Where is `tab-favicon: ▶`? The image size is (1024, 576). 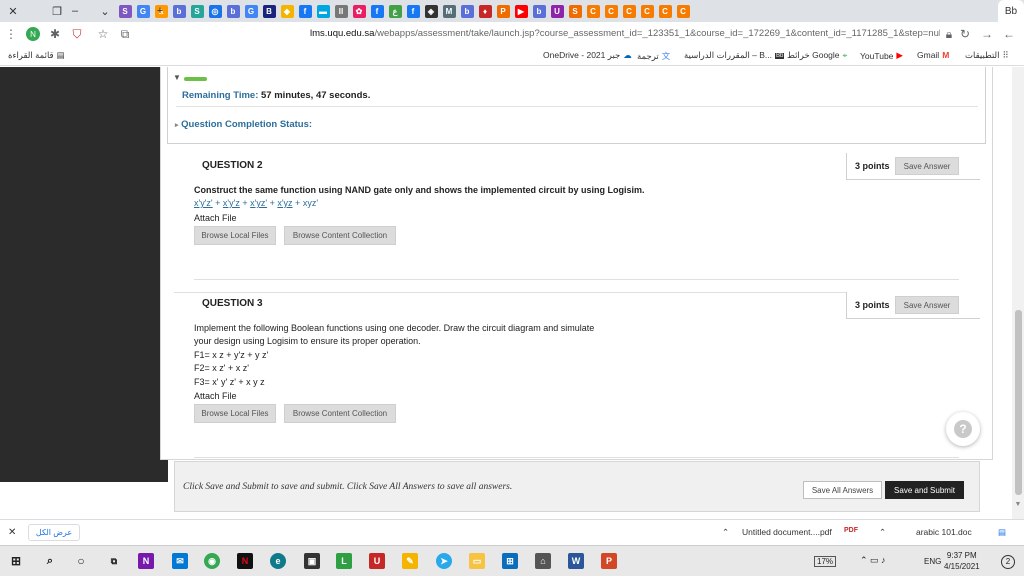 tab-favicon: ▶ is located at coordinates (521, 11).